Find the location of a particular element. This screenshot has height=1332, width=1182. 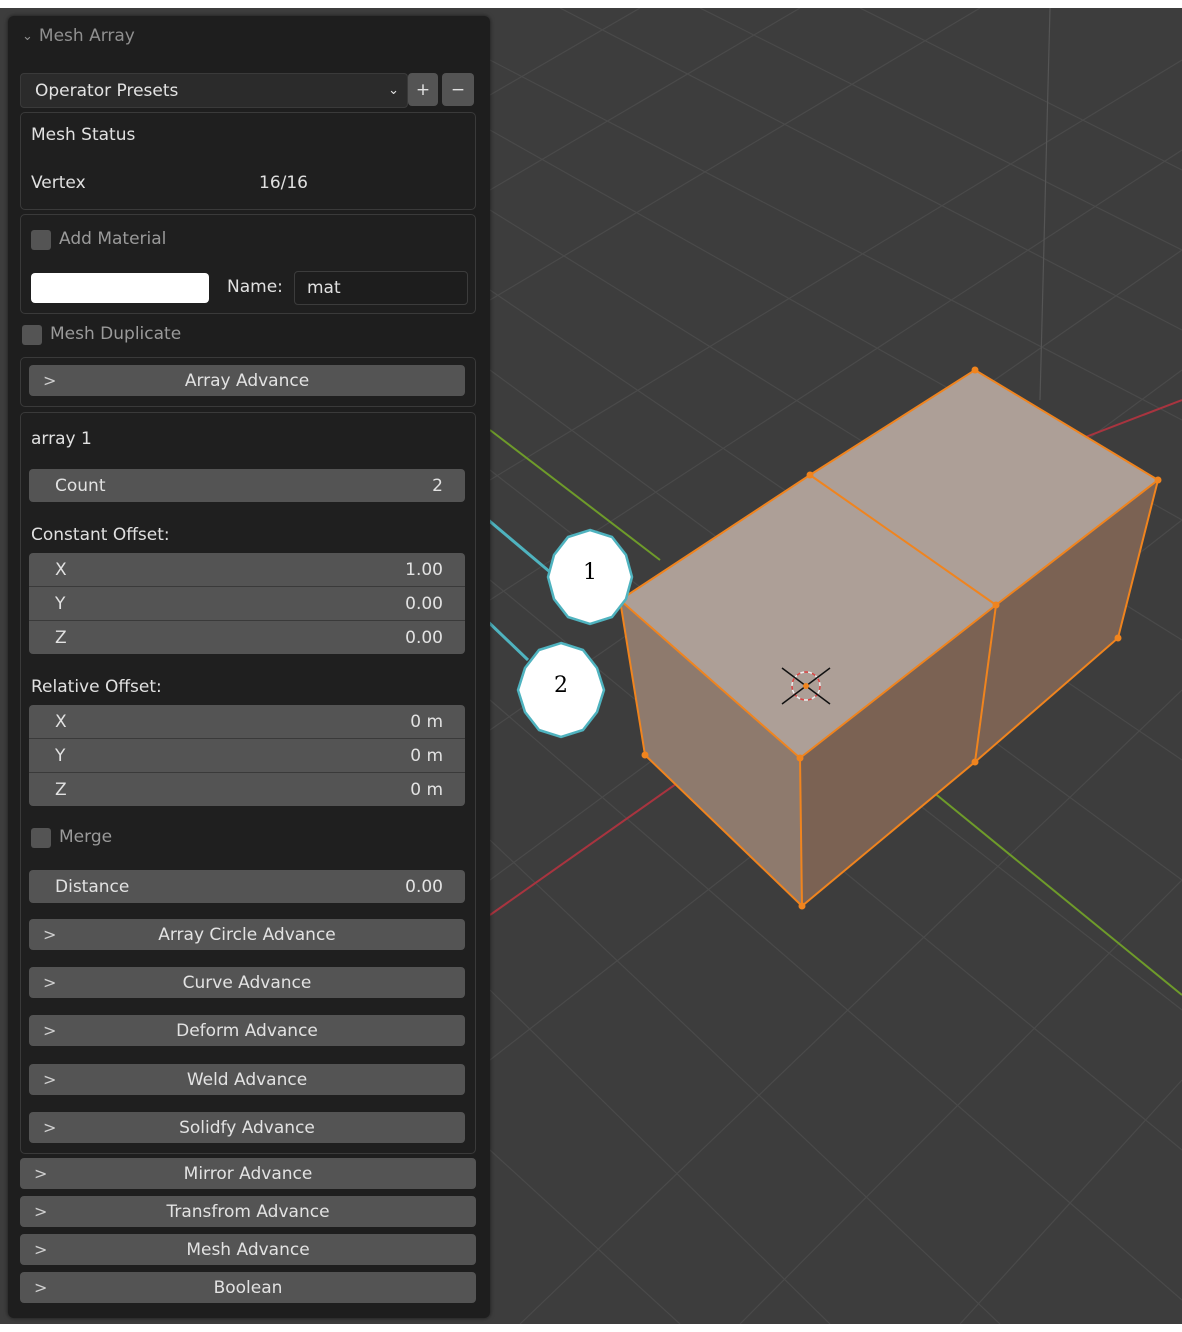

deform-advance-button: > Deform Advance is located at coordinates (247, 1030).